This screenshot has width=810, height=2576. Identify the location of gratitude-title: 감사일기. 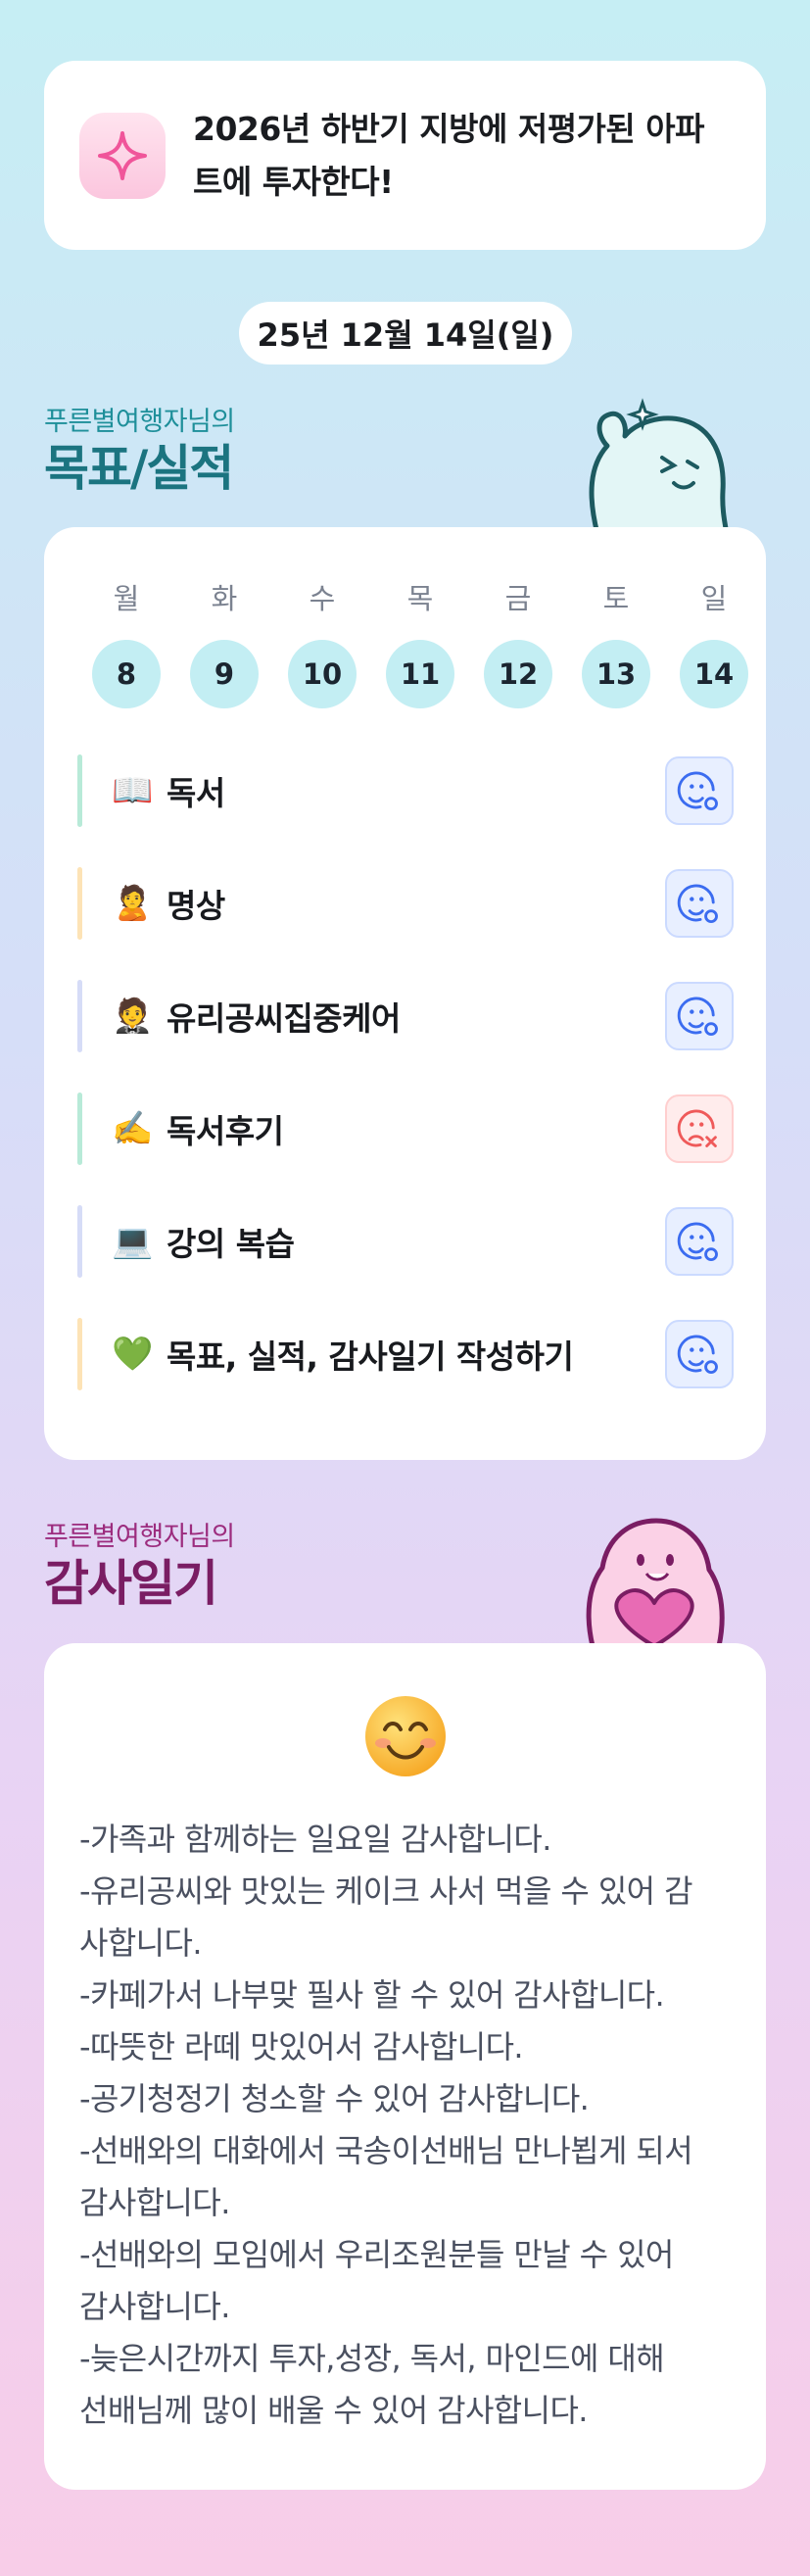
(131, 1583).